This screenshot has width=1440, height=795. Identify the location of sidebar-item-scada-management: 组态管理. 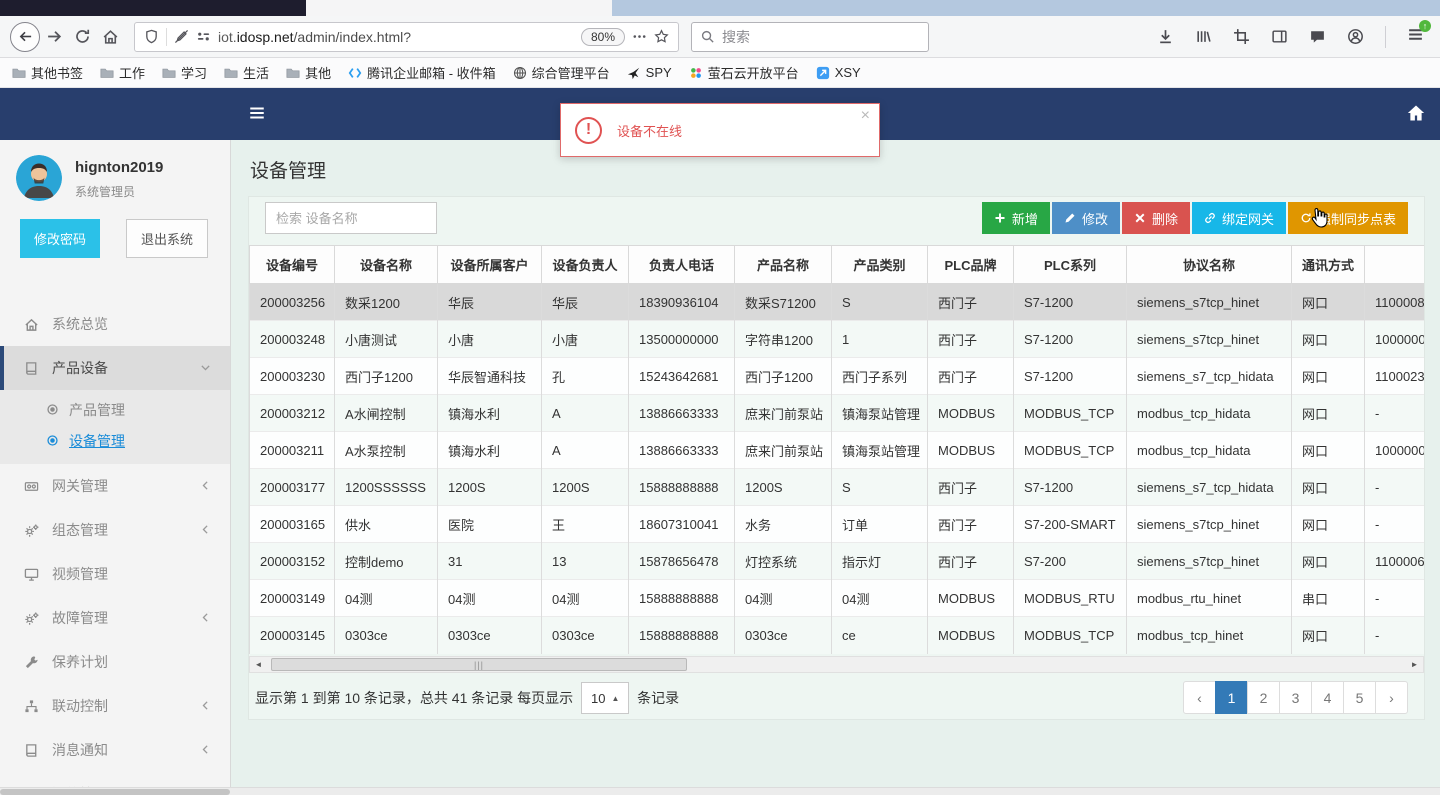
(115, 530).